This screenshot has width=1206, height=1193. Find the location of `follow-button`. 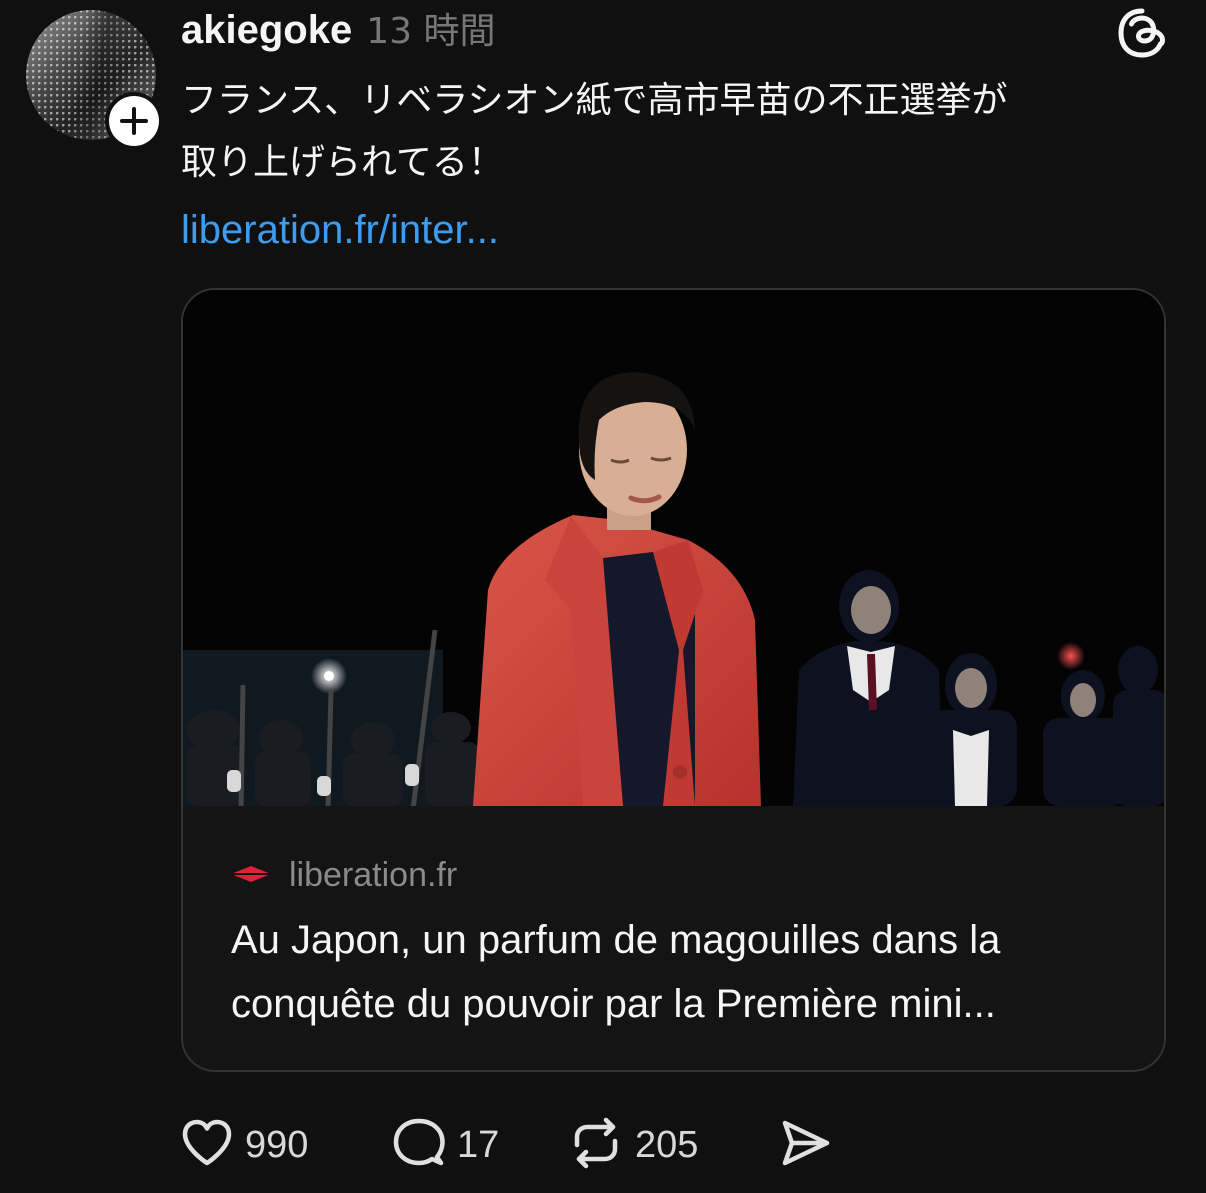

follow-button is located at coordinates (134, 121).